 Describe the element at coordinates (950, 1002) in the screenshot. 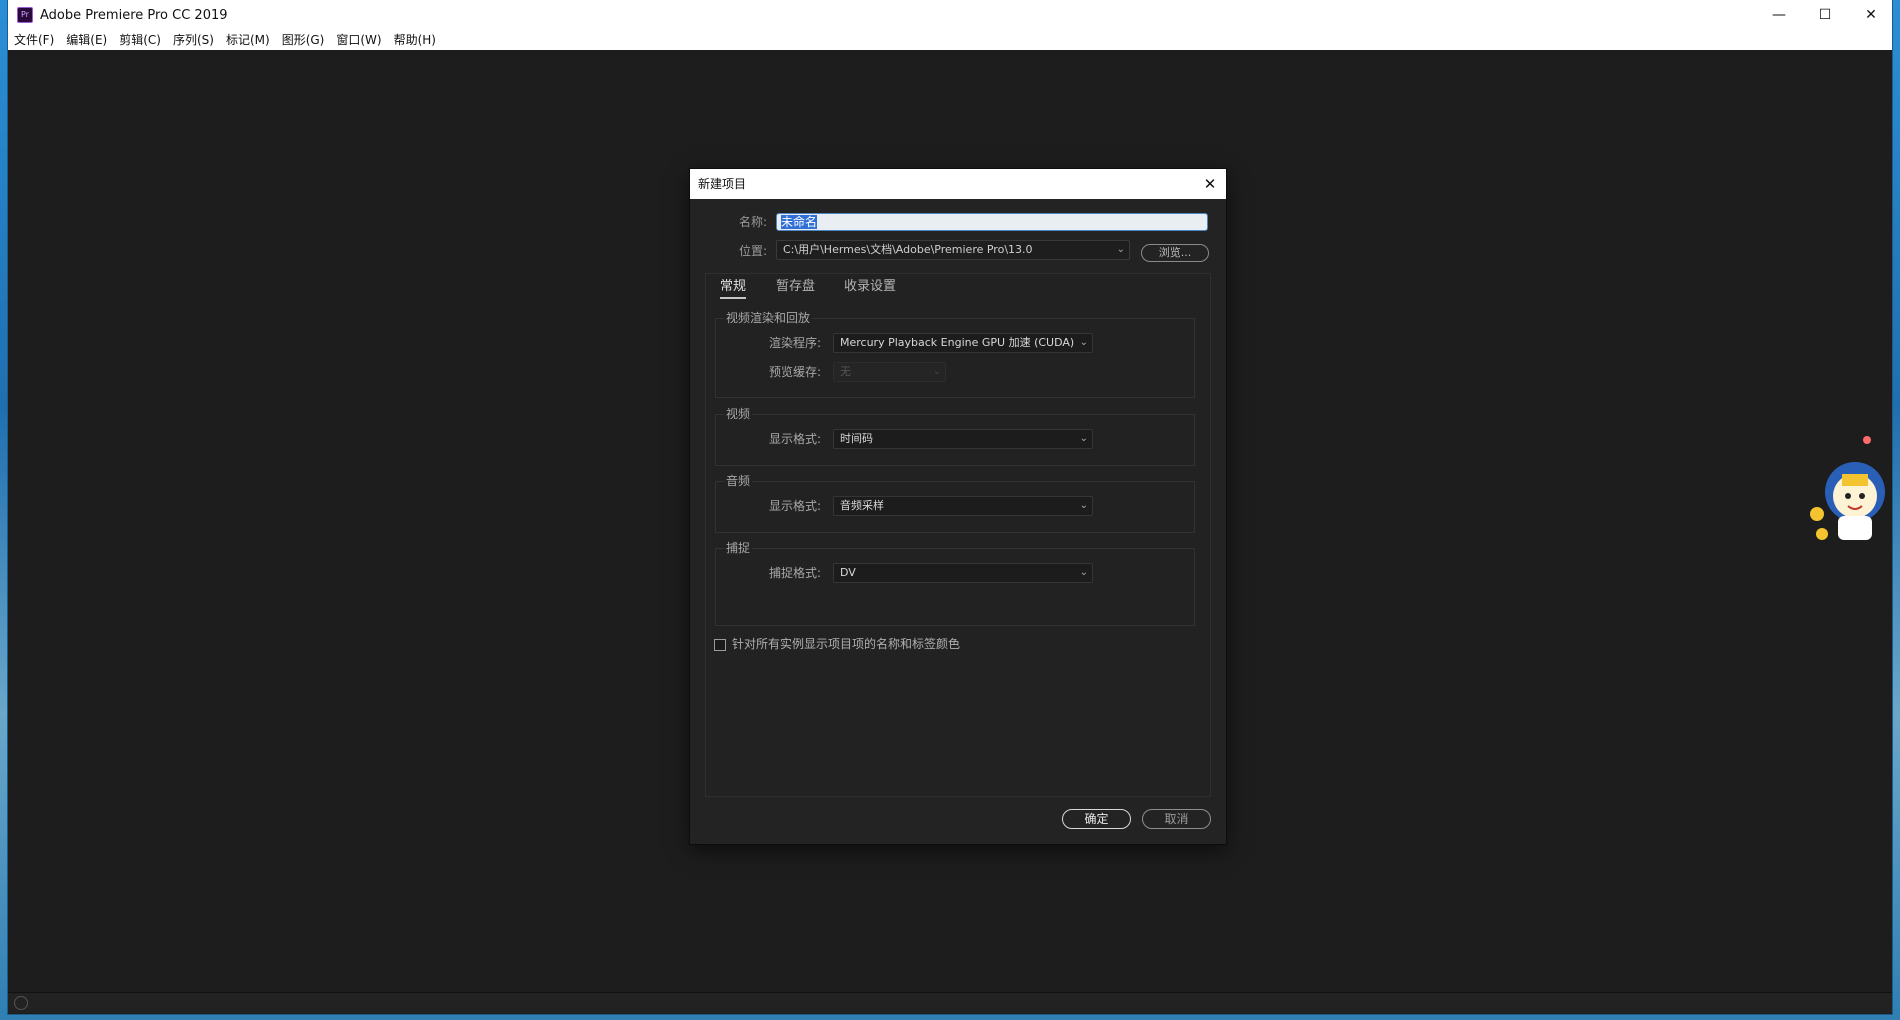

I see `status-bar` at that location.